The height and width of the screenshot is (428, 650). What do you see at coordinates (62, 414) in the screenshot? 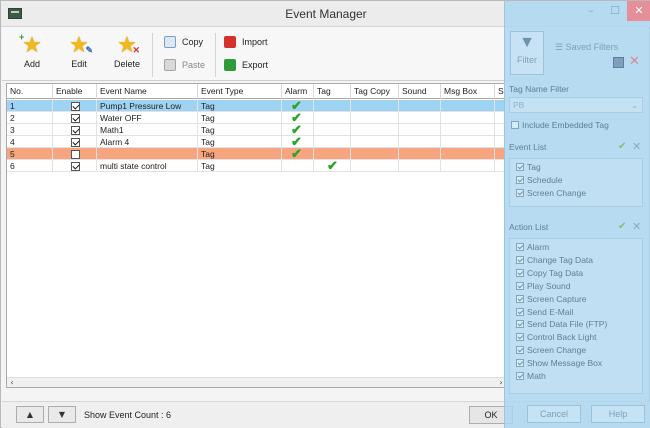
I see `move-down-button: ▼` at bounding box center [62, 414].